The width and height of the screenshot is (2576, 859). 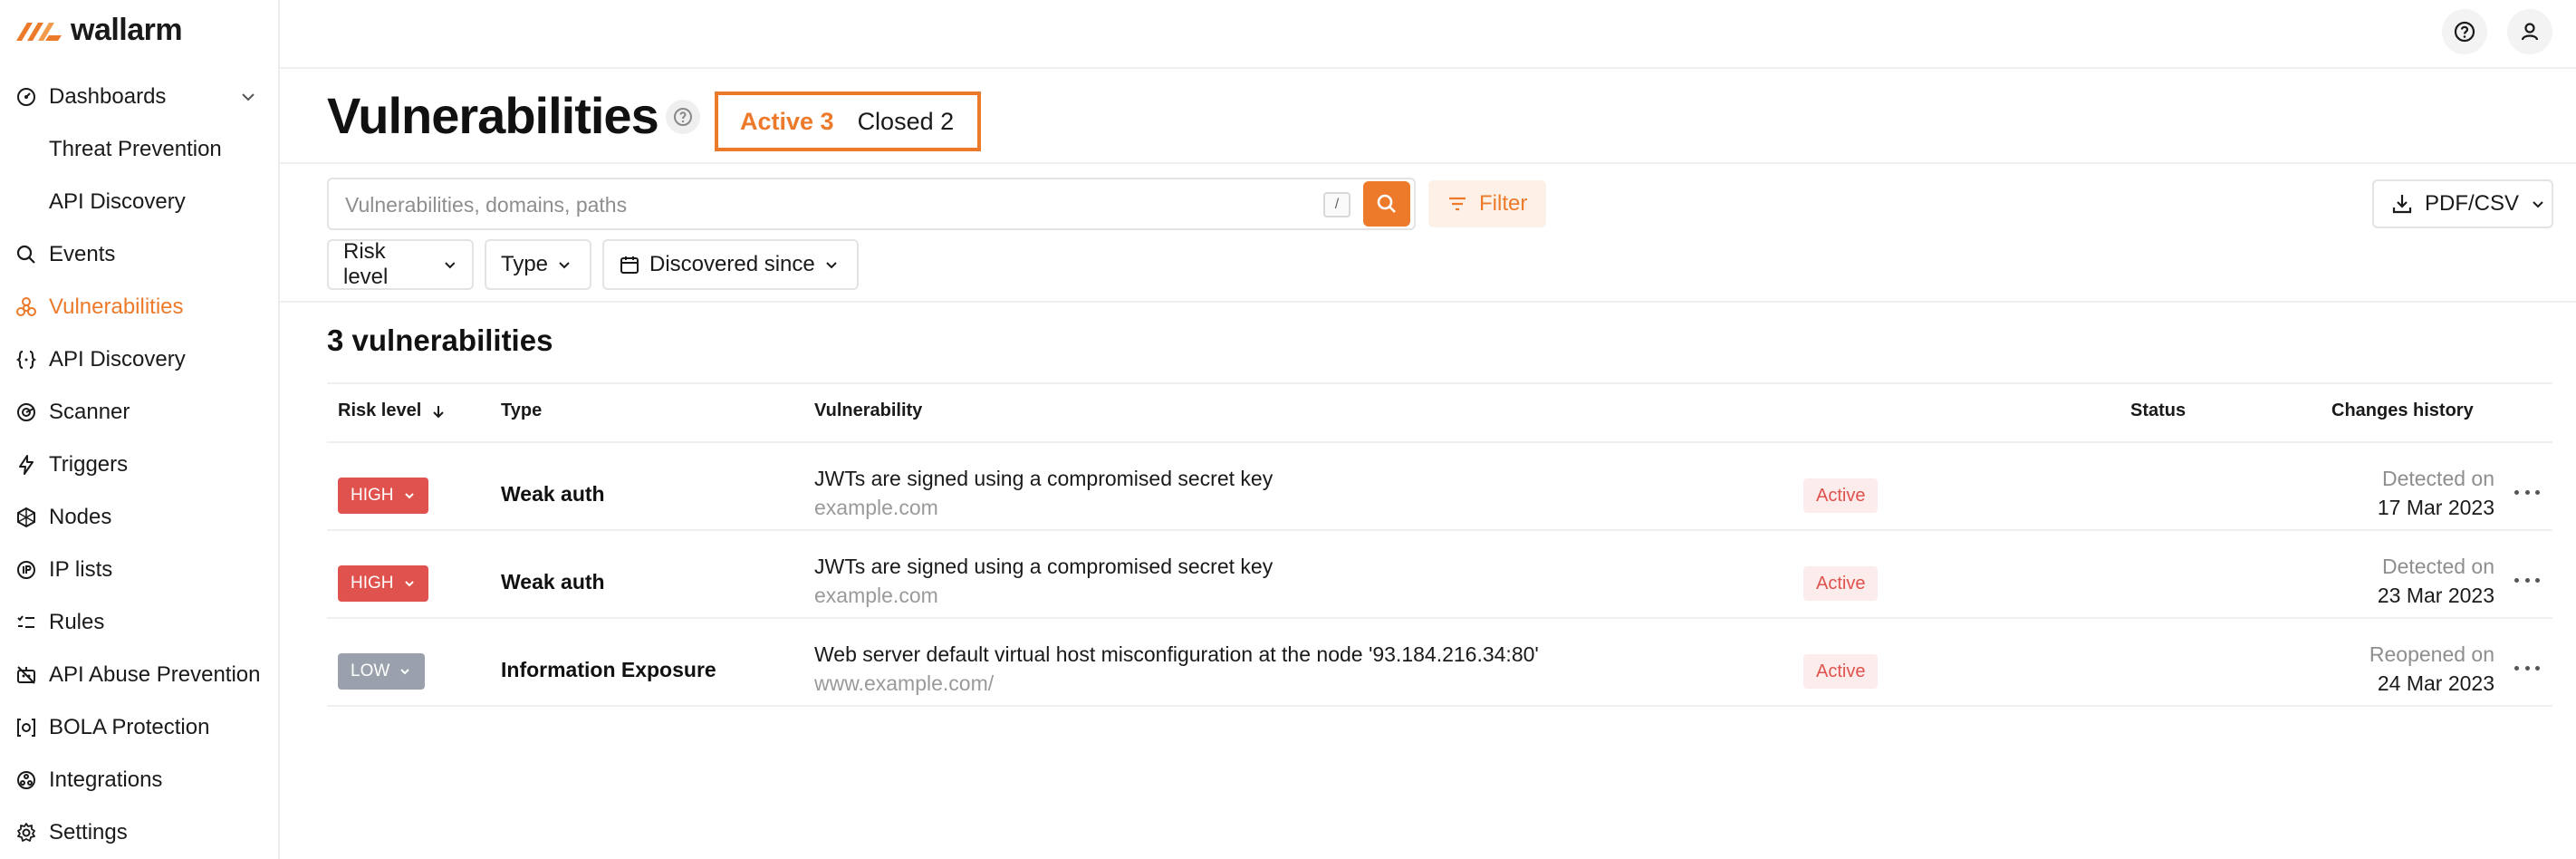 What do you see at coordinates (2472, 203) in the screenshot?
I see `export-label: PDF/CSV` at bounding box center [2472, 203].